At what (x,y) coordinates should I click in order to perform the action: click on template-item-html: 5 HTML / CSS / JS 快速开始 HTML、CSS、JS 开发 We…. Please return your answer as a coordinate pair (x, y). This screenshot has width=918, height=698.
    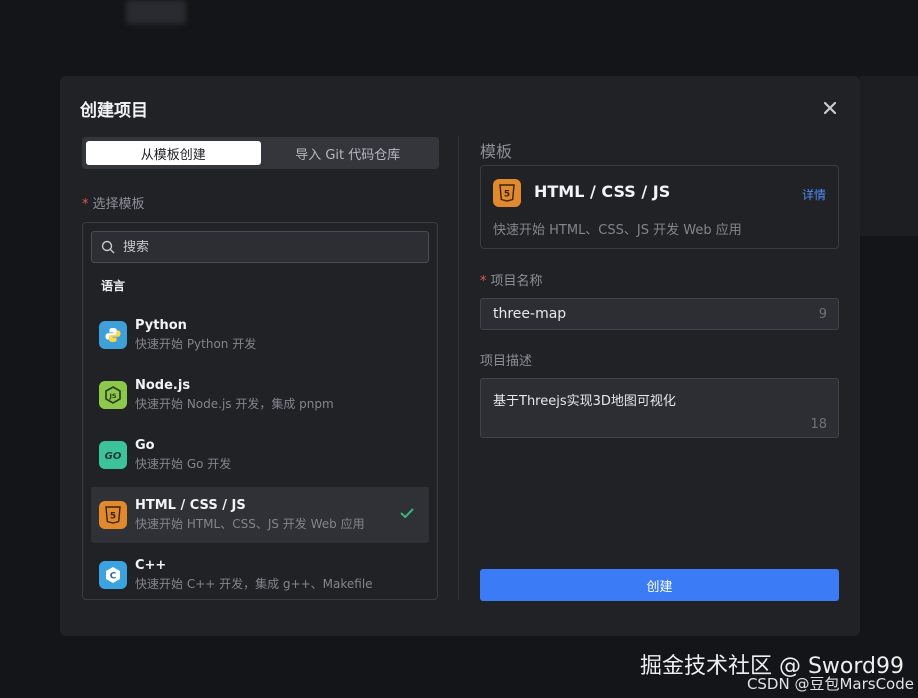
    Looking at the image, I should click on (260, 515).